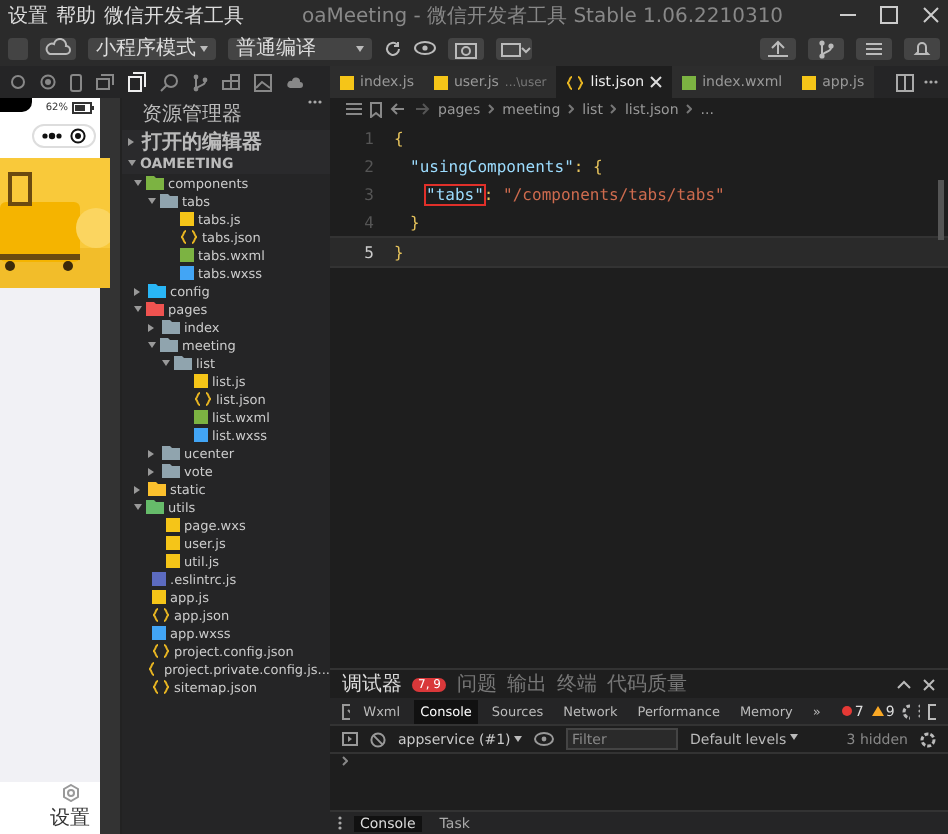 Image resolution: width=948 pixels, height=834 pixels. I want to click on collapse-icon, so click(904, 684).